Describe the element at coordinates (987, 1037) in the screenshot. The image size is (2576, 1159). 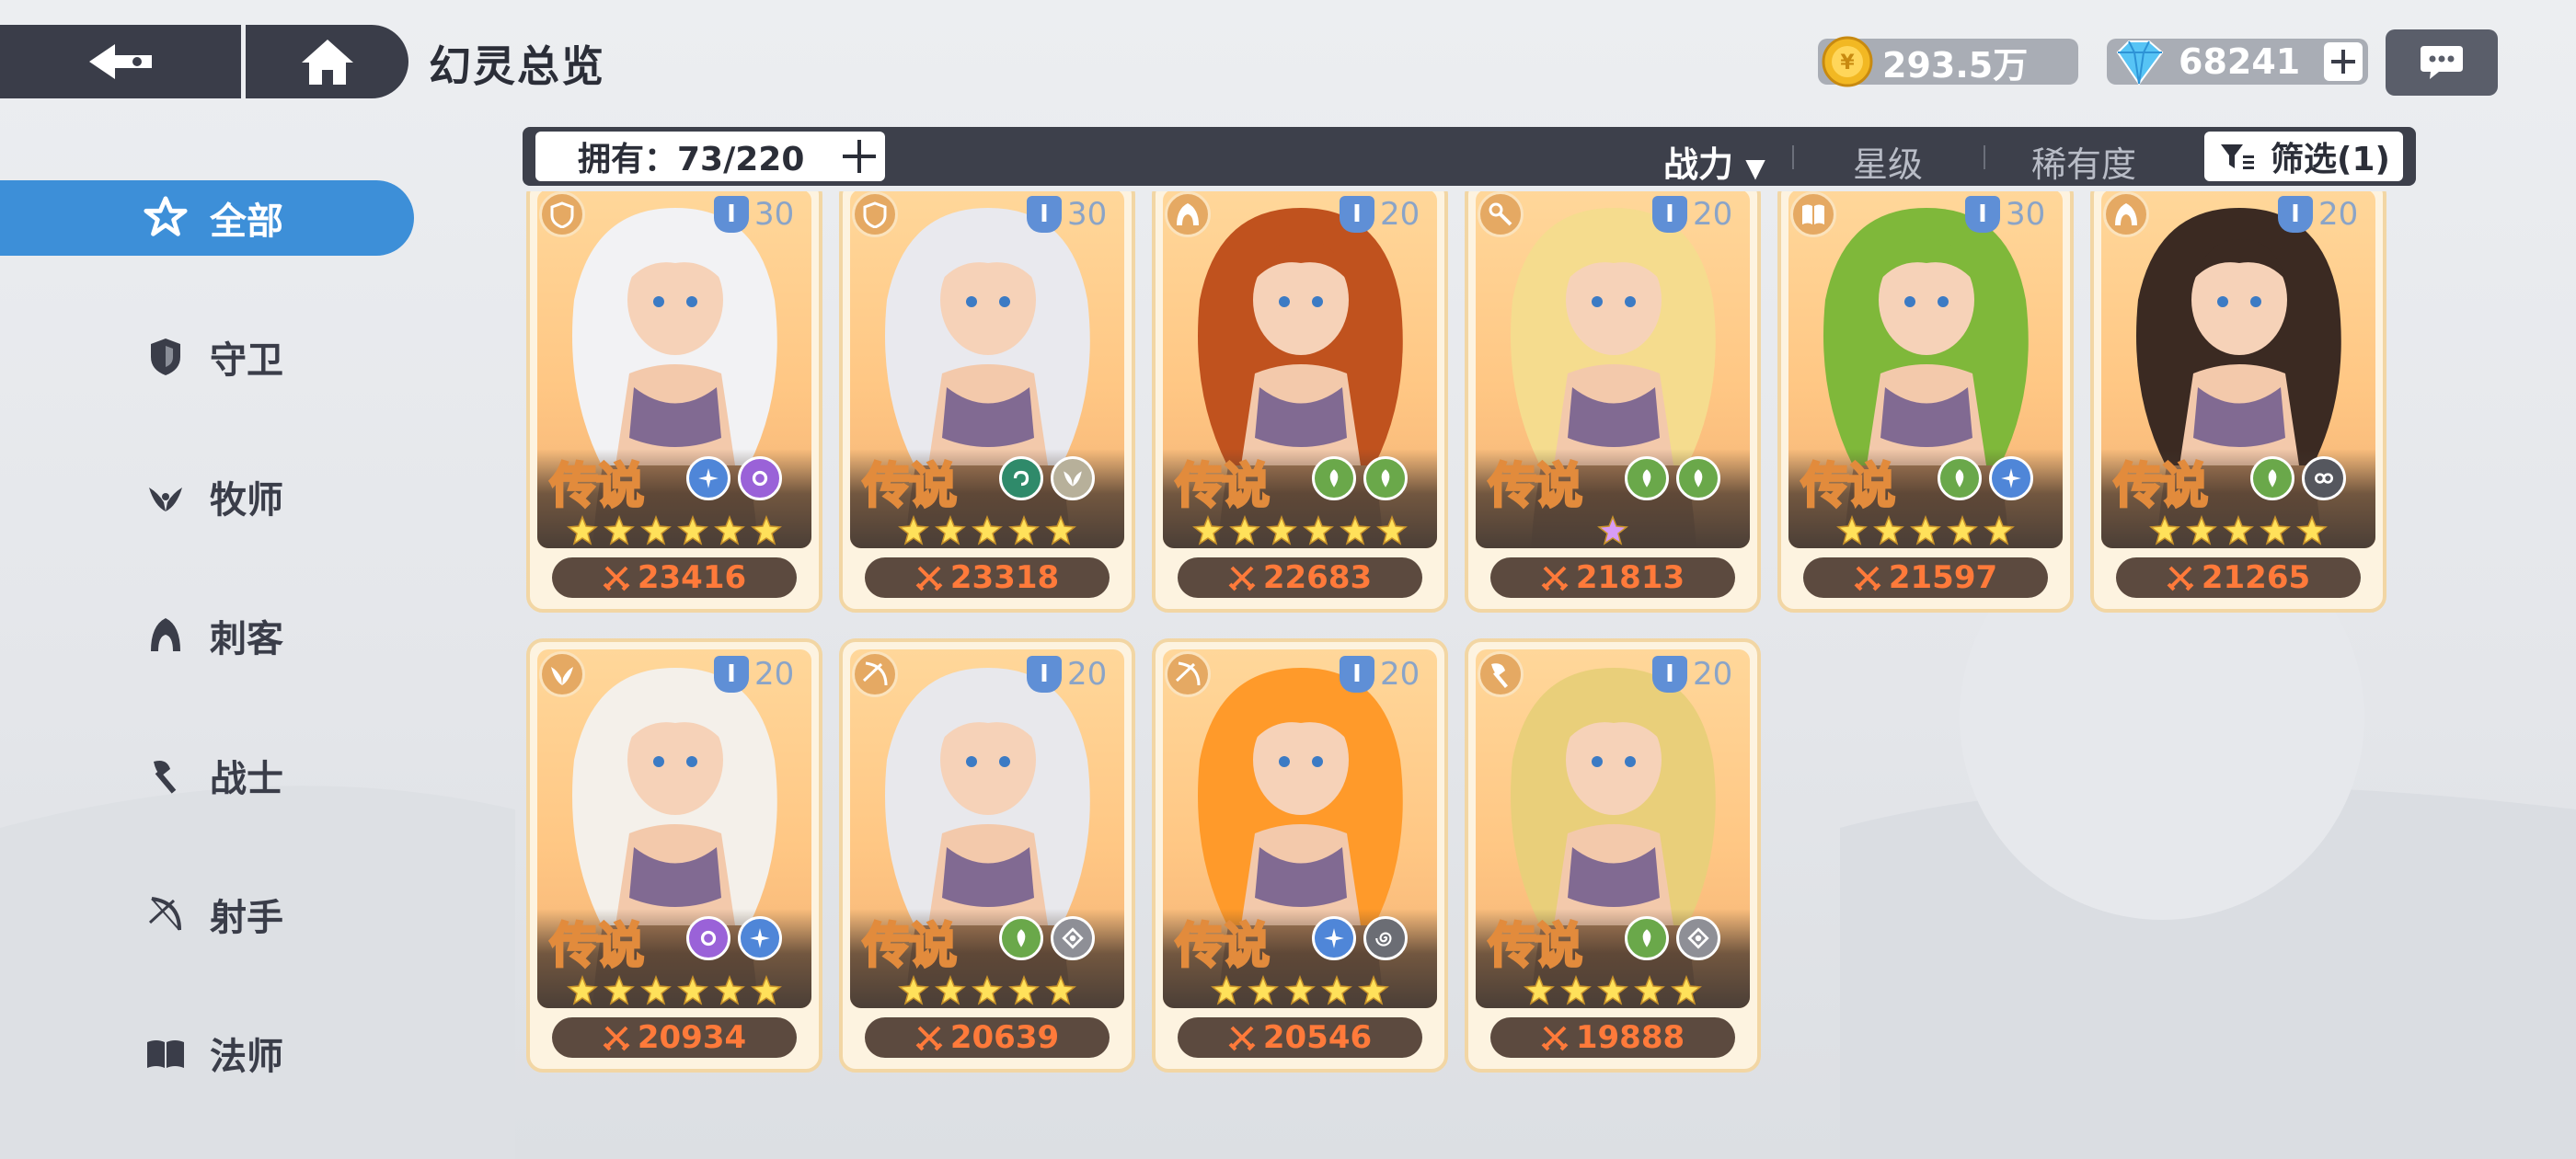
I see `power-badge: 20639` at that location.